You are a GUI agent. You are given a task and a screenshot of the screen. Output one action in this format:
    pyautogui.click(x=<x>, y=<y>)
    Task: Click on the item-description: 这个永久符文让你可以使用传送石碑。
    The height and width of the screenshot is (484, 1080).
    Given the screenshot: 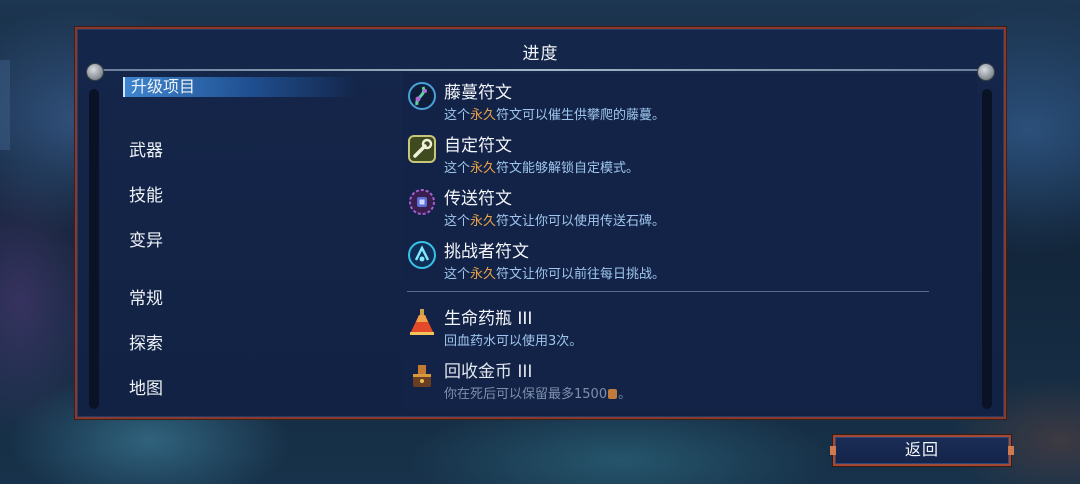 What is the action you would take?
    pyautogui.click(x=555, y=221)
    